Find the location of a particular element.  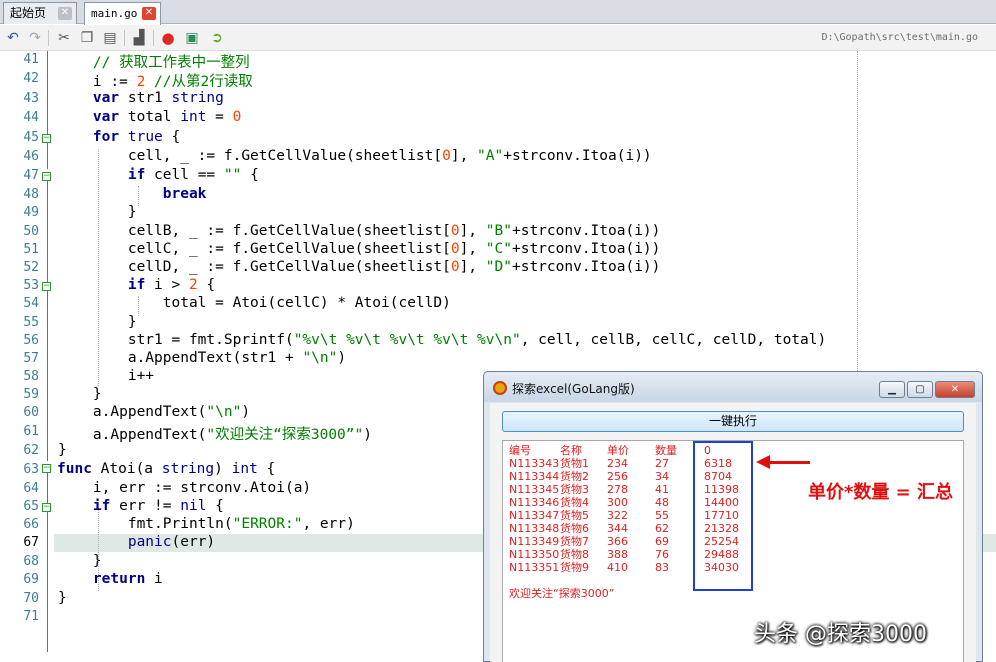

cell-id: N113343 is located at coordinates (534, 463).